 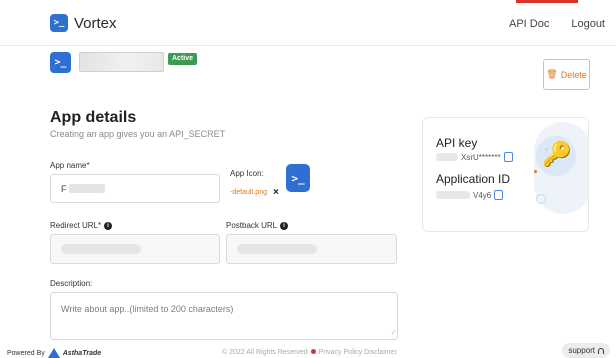 I want to click on brand: >_ Vortex, so click(x=83, y=23).